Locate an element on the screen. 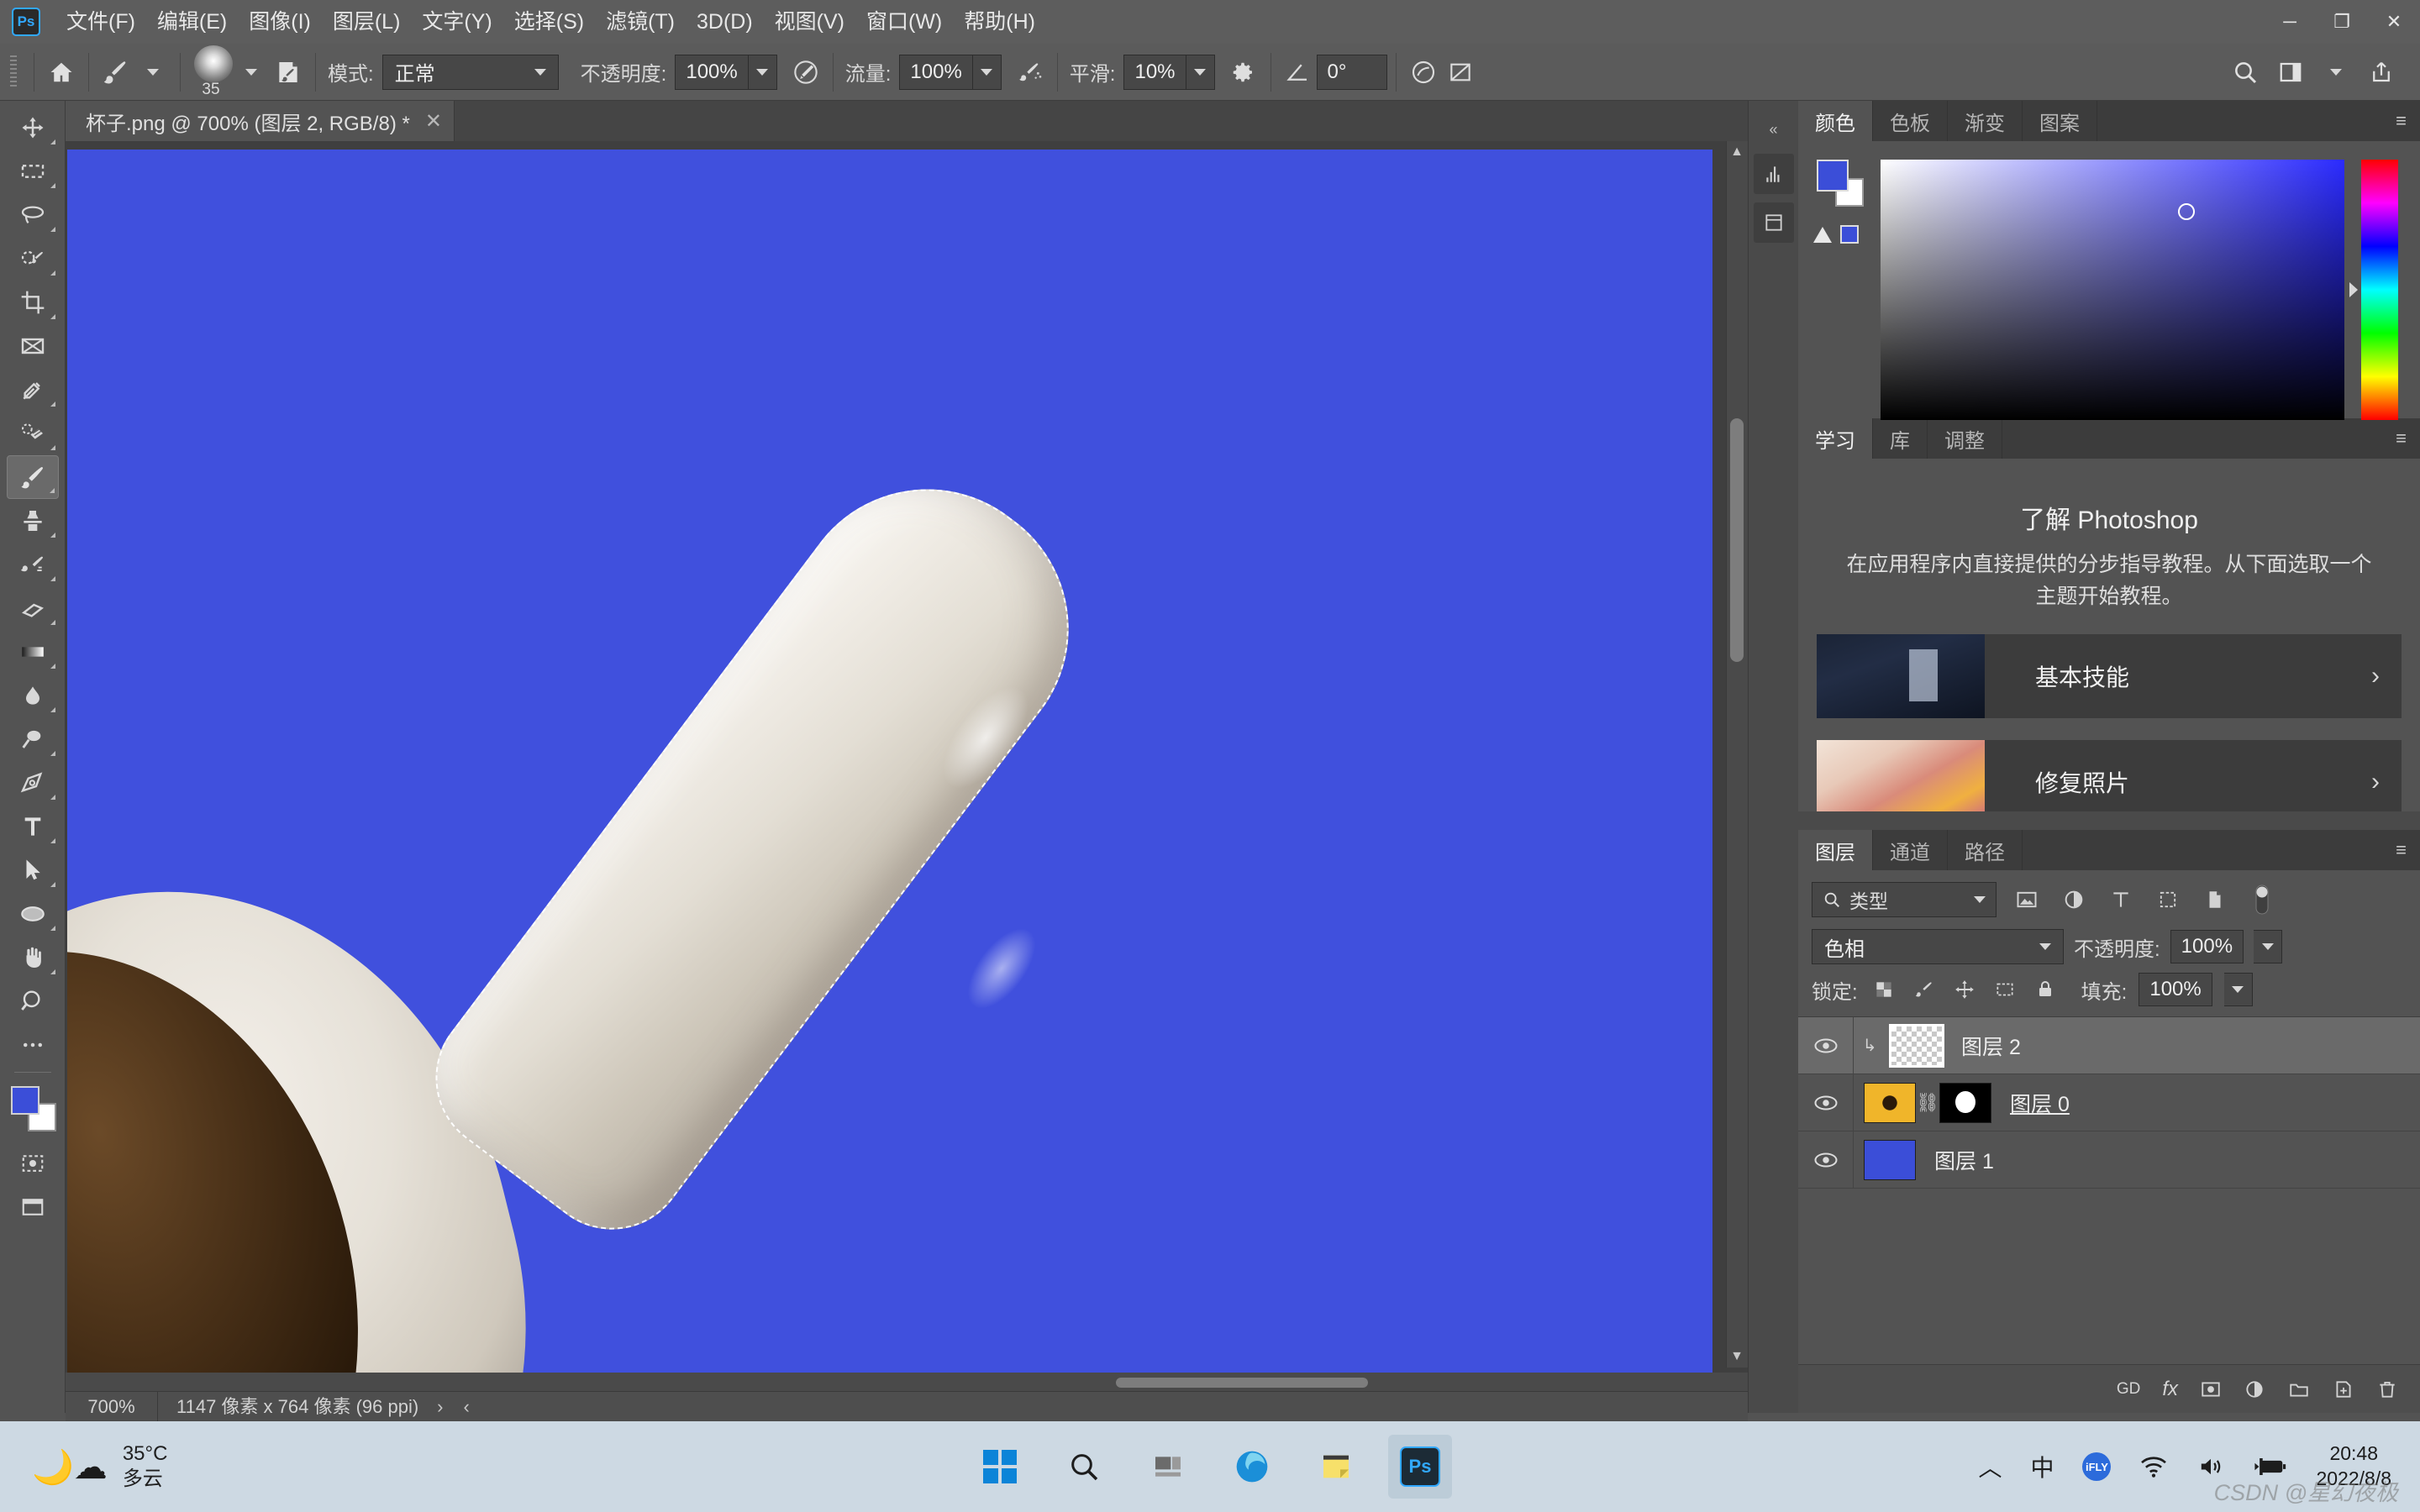 This screenshot has height=1512, width=2420. start-button is located at coordinates (1000, 1467).